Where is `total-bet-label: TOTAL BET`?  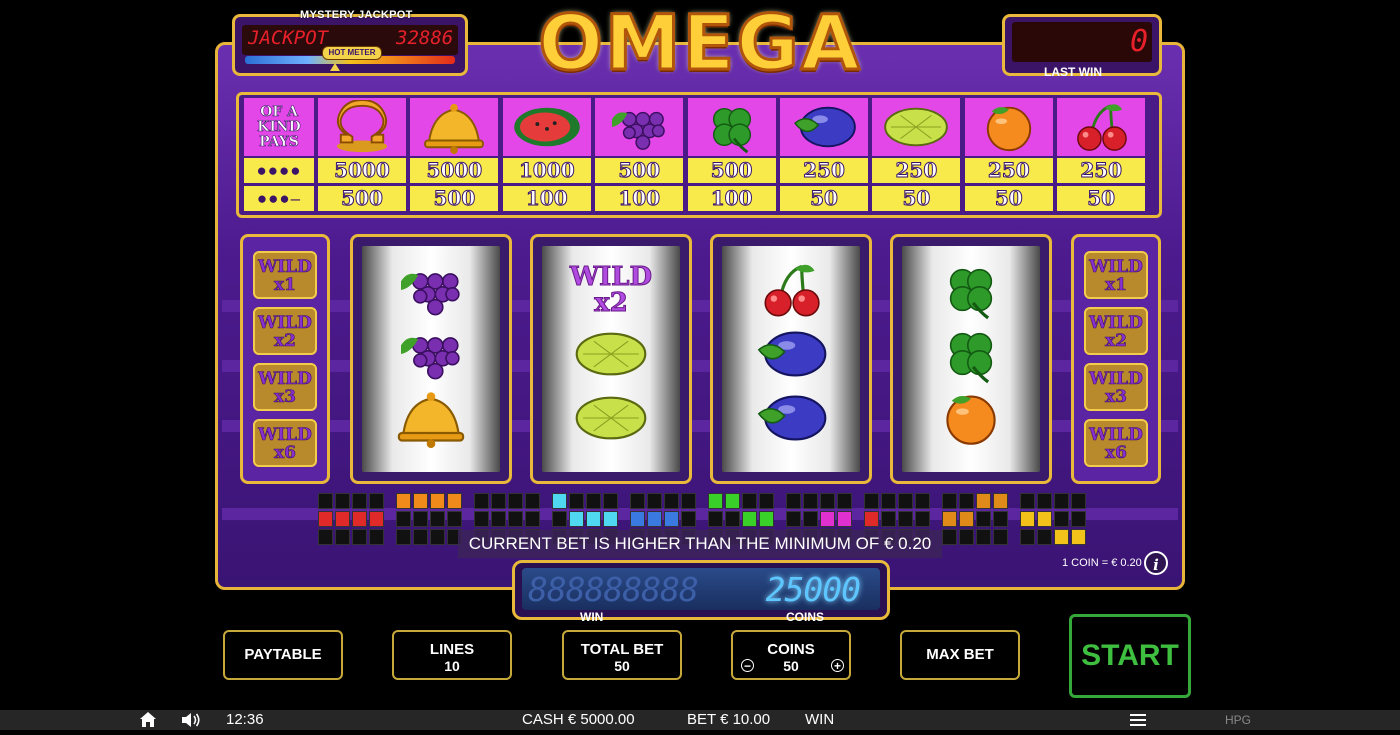 total-bet-label: TOTAL BET is located at coordinates (622, 649).